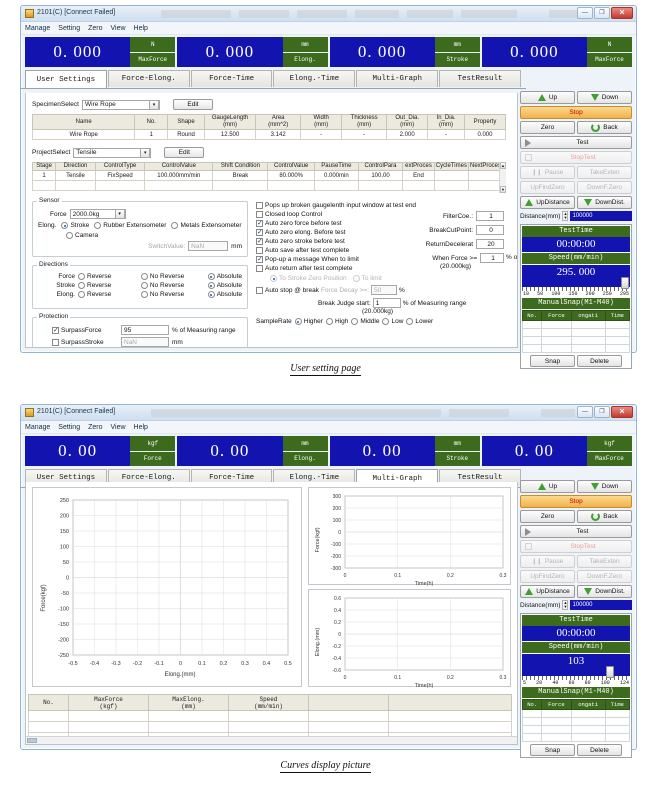  What do you see at coordinates (112, 152) in the screenshot?
I see `project-select-combo: Tensile ▾` at bounding box center [112, 152].